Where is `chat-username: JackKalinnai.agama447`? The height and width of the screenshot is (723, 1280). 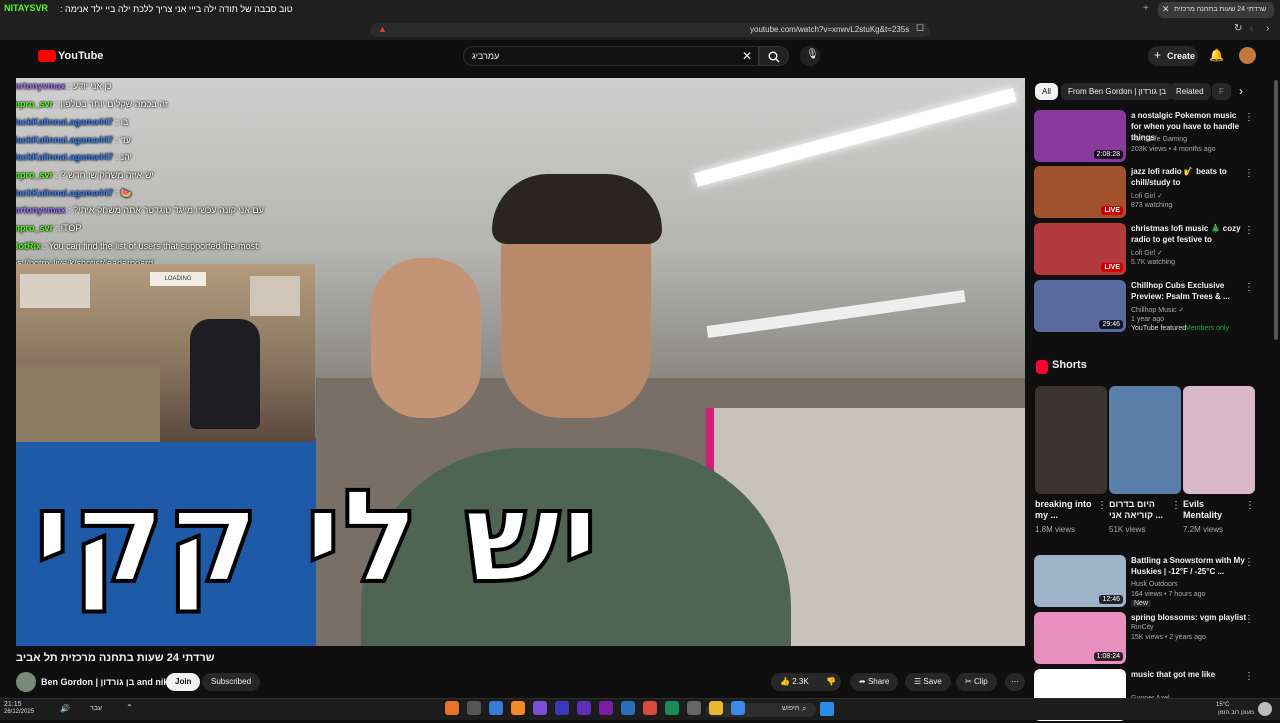
chat-username: JackKalinnai.agama447 is located at coordinates (65, 121).